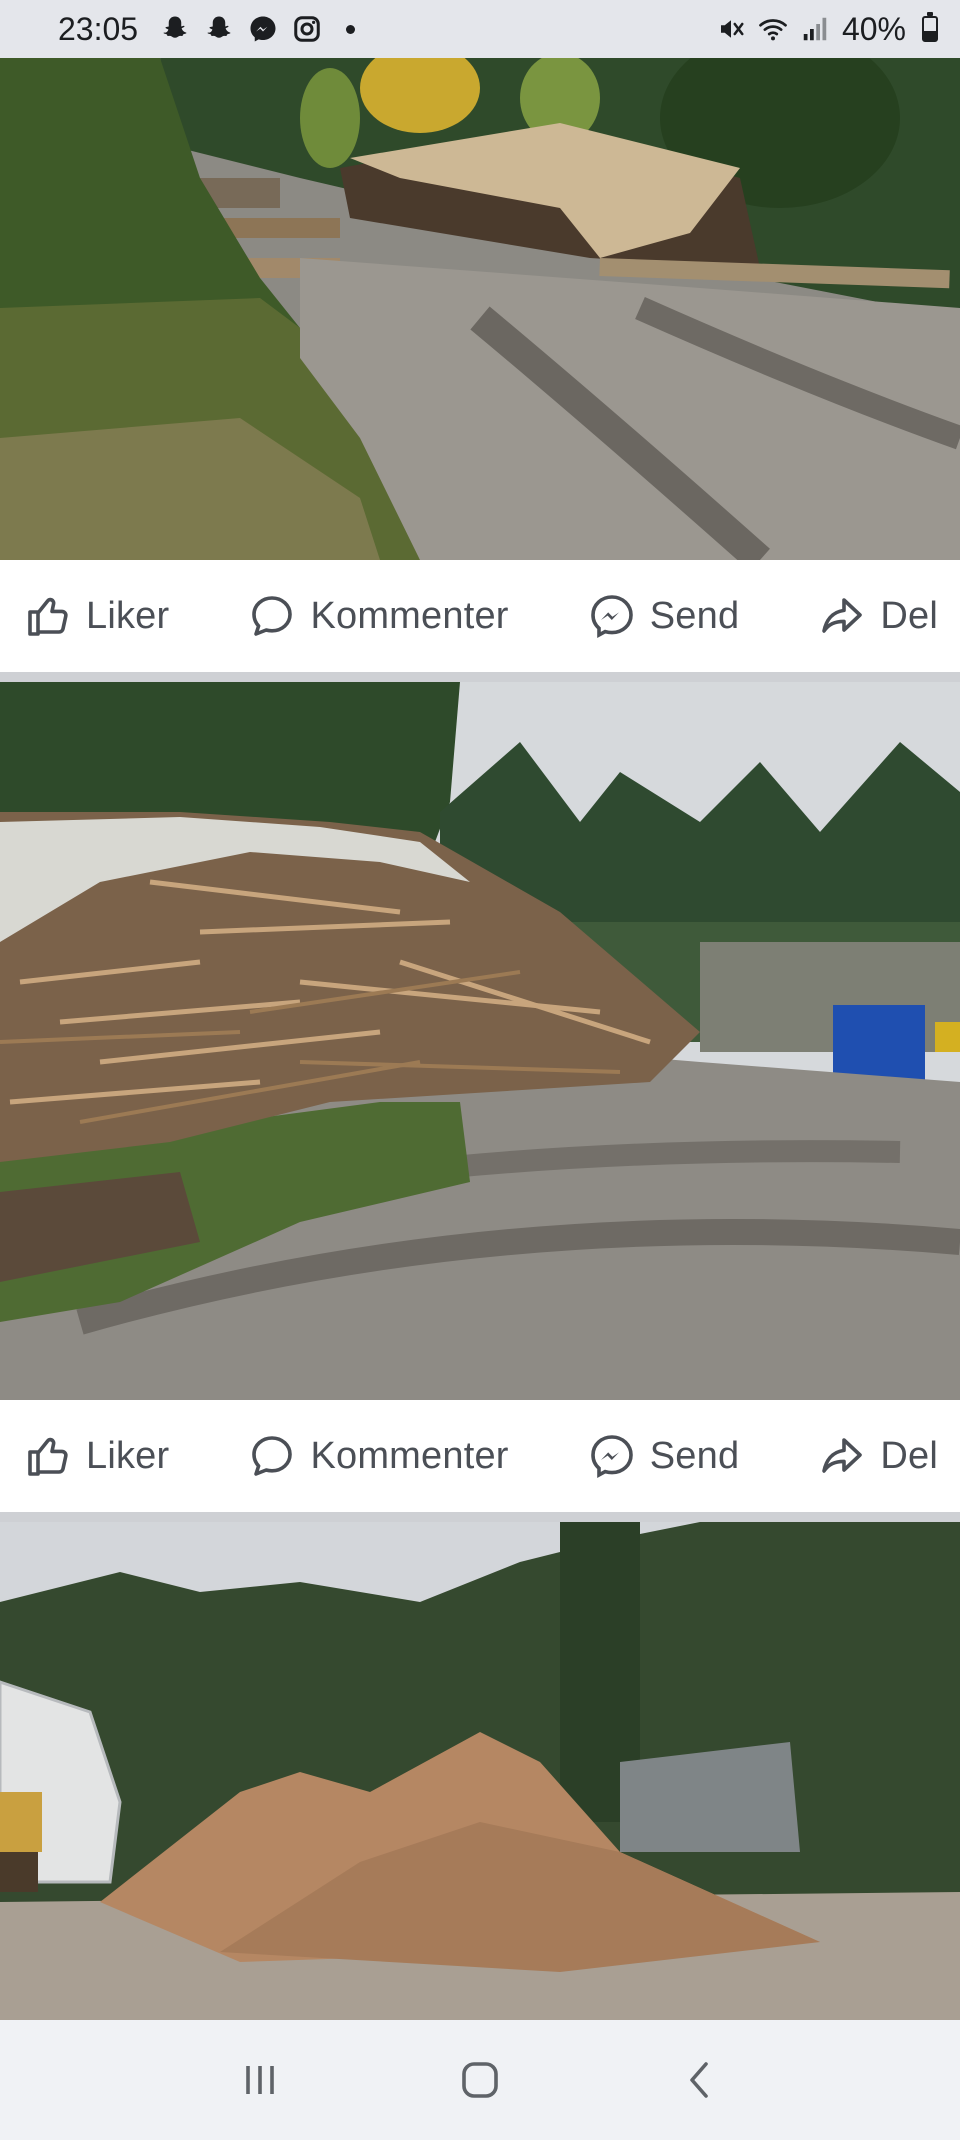  Describe the element at coordinates (930, 27) in the screenshot. I see `battery-icon` at that location.